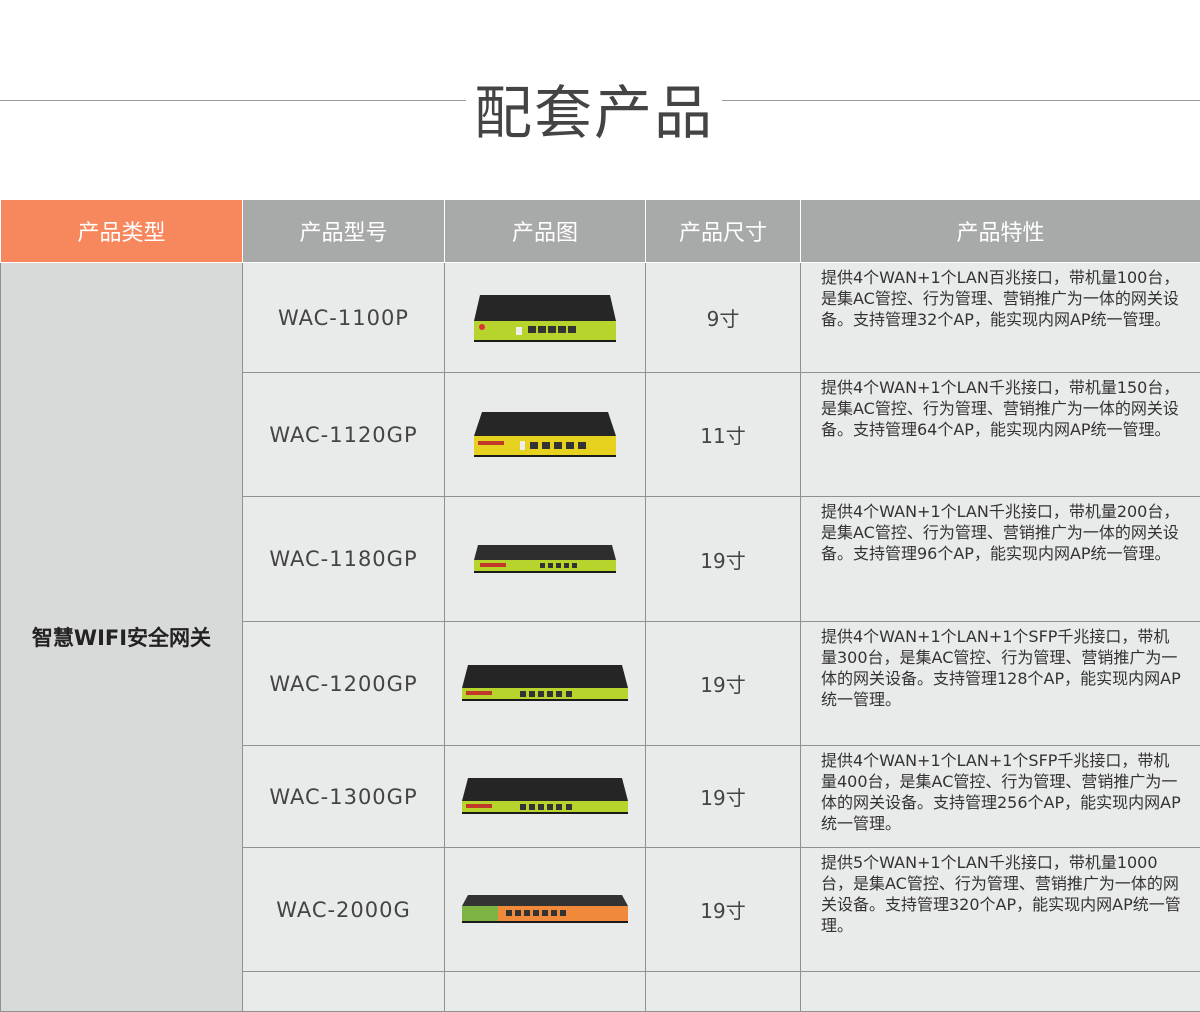 This screenshot has width=1200, height=1012. Describe the element at coordinates (344, 684) in the screenshot. I see `model-cell: WAC-1200GP` at that location.